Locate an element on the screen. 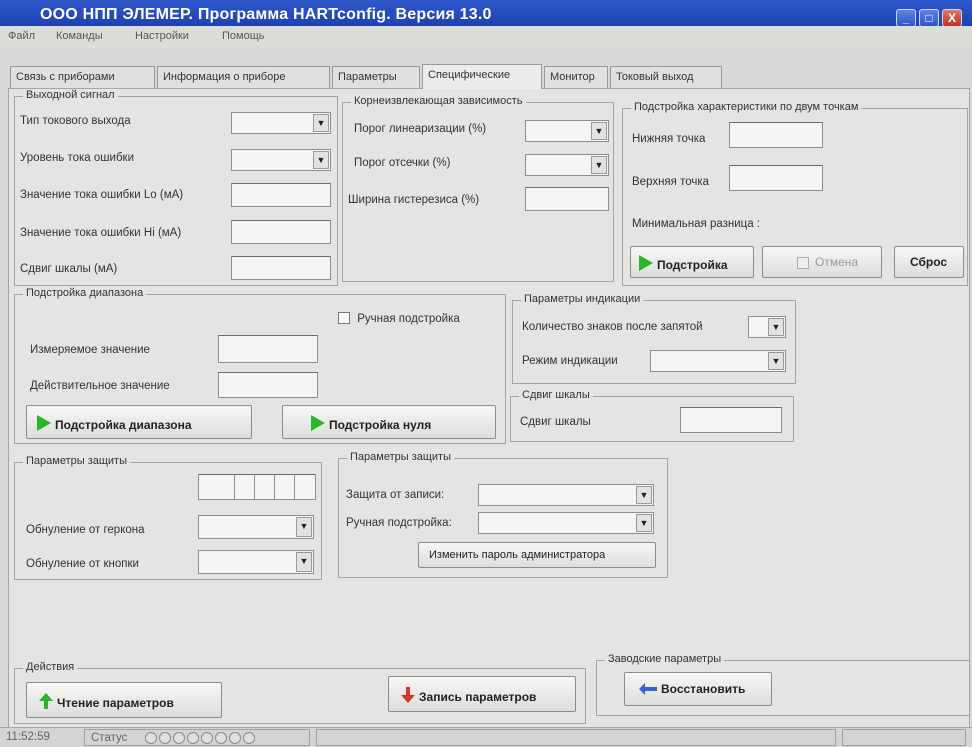 This screenshot has height=747, width=972. restore-button: Восстановить is located at coordinates (698, 689).